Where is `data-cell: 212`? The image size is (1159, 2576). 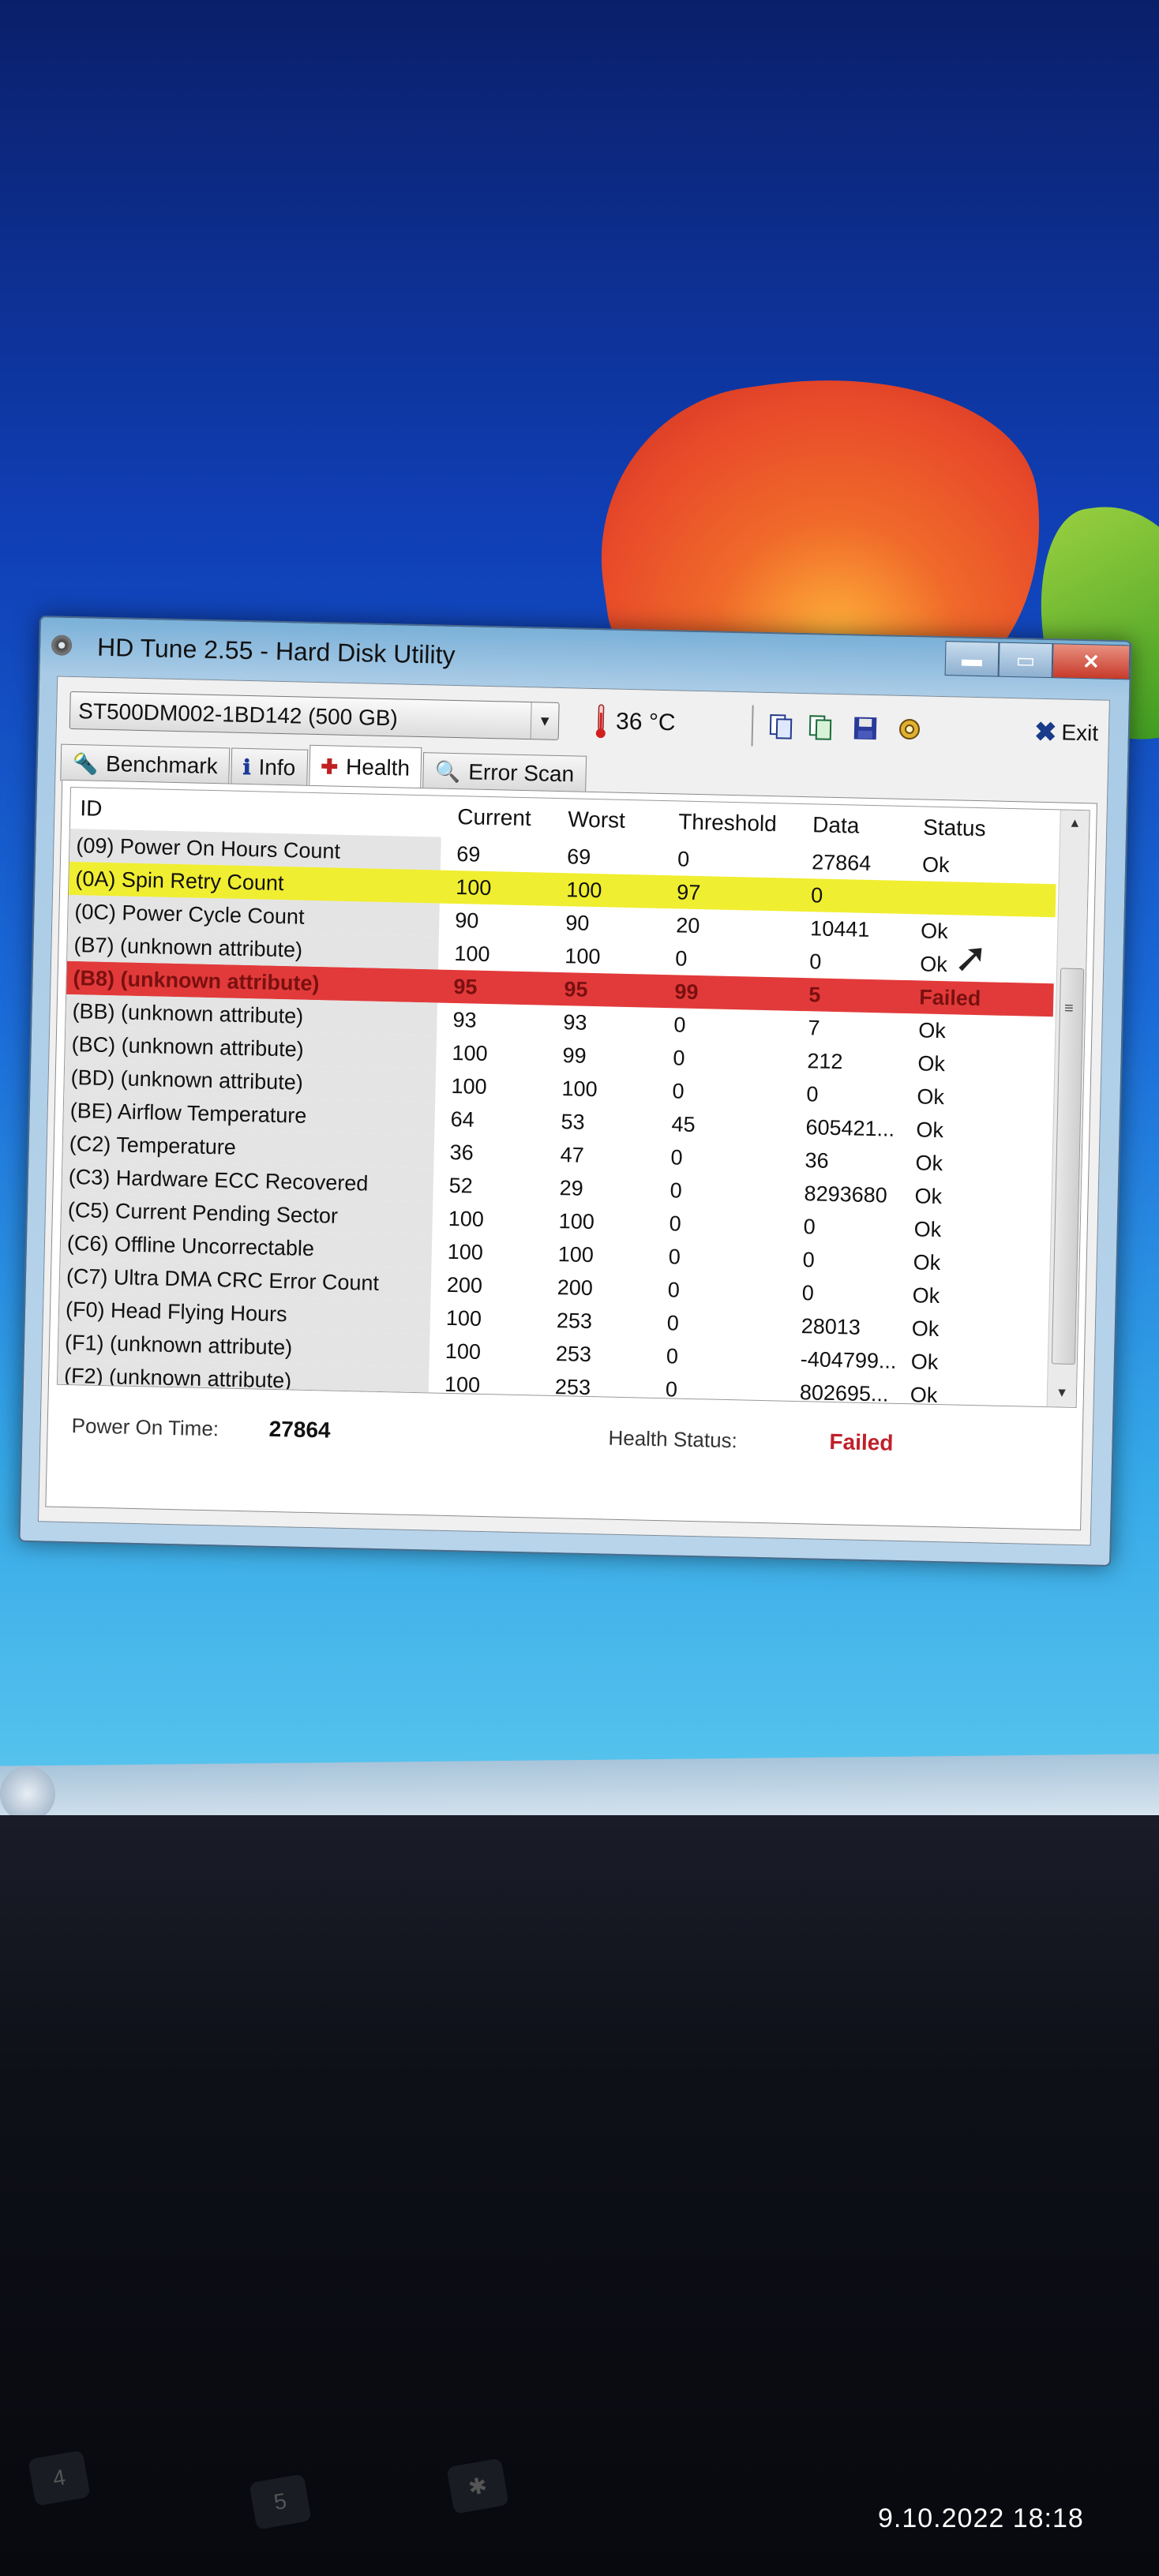 data-cell: 212 is located at coordinates (825, 1061).